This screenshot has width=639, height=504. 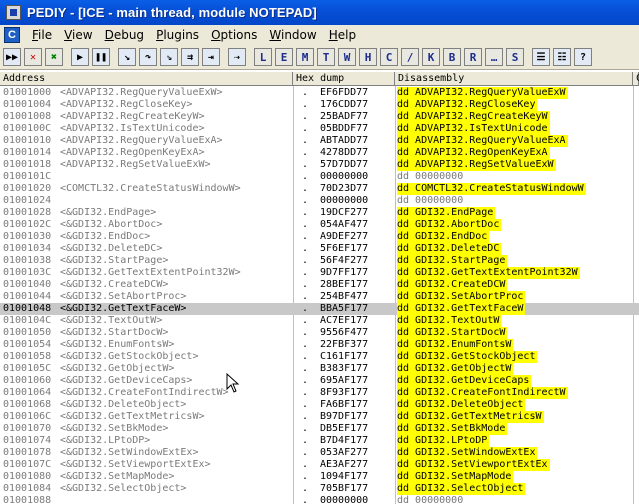 What do you see at coordinates (636, 79) in the screenshot?
I see `column-header-comment: C` at bounding box center [636, 79].